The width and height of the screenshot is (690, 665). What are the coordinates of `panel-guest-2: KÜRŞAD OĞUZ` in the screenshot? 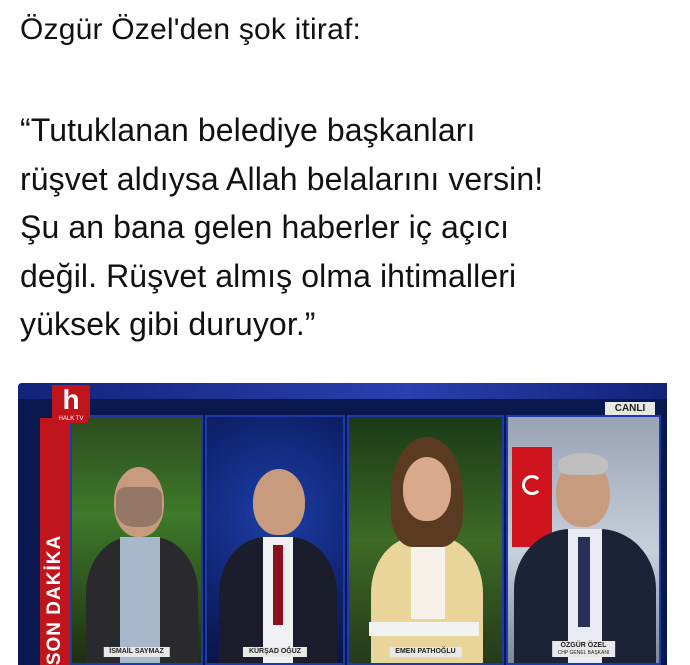 It's located at (275, 540).